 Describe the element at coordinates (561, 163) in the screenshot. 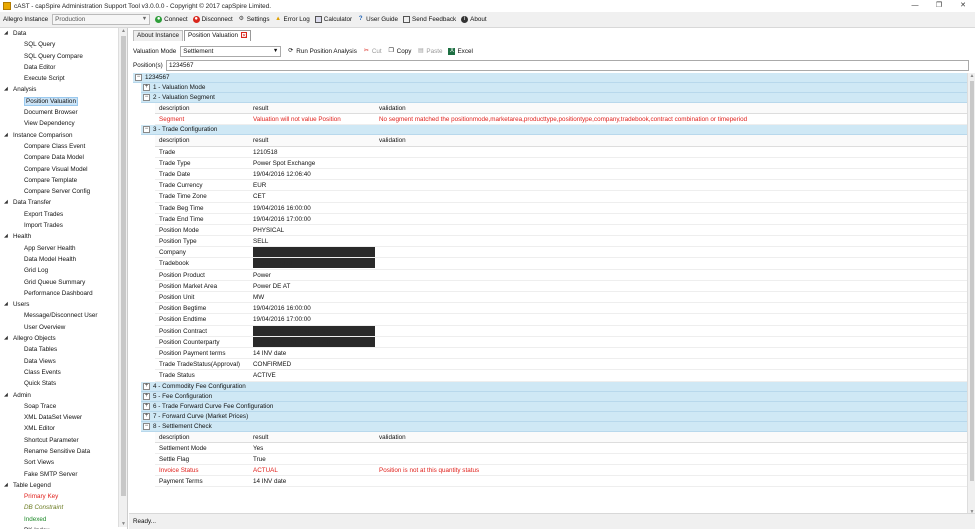

I see `table-row: Trade Type Power Spot Exchange` at that location.